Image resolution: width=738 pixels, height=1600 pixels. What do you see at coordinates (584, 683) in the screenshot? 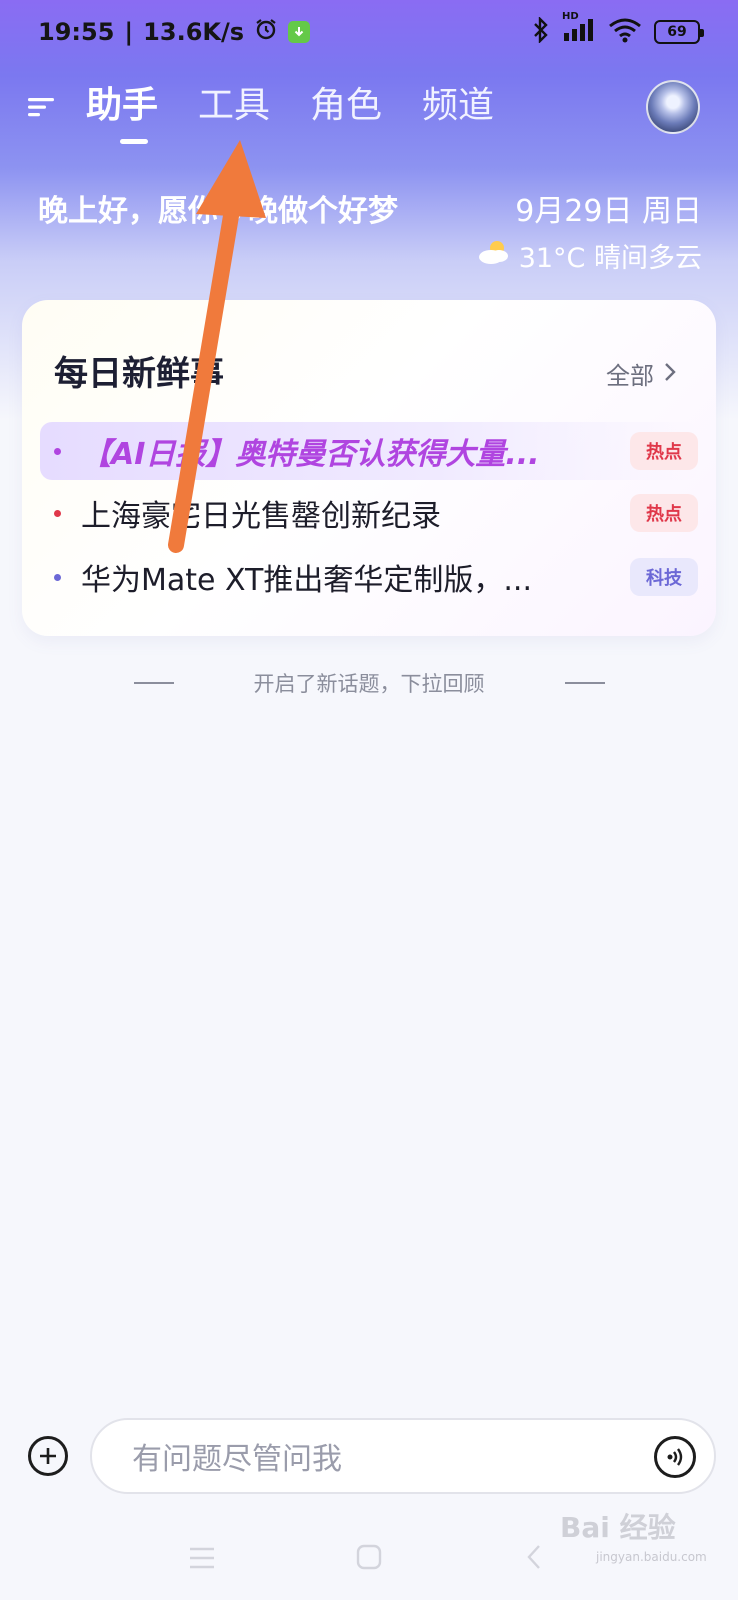
I see `divider-line-right` at bounding box center [584, 683].